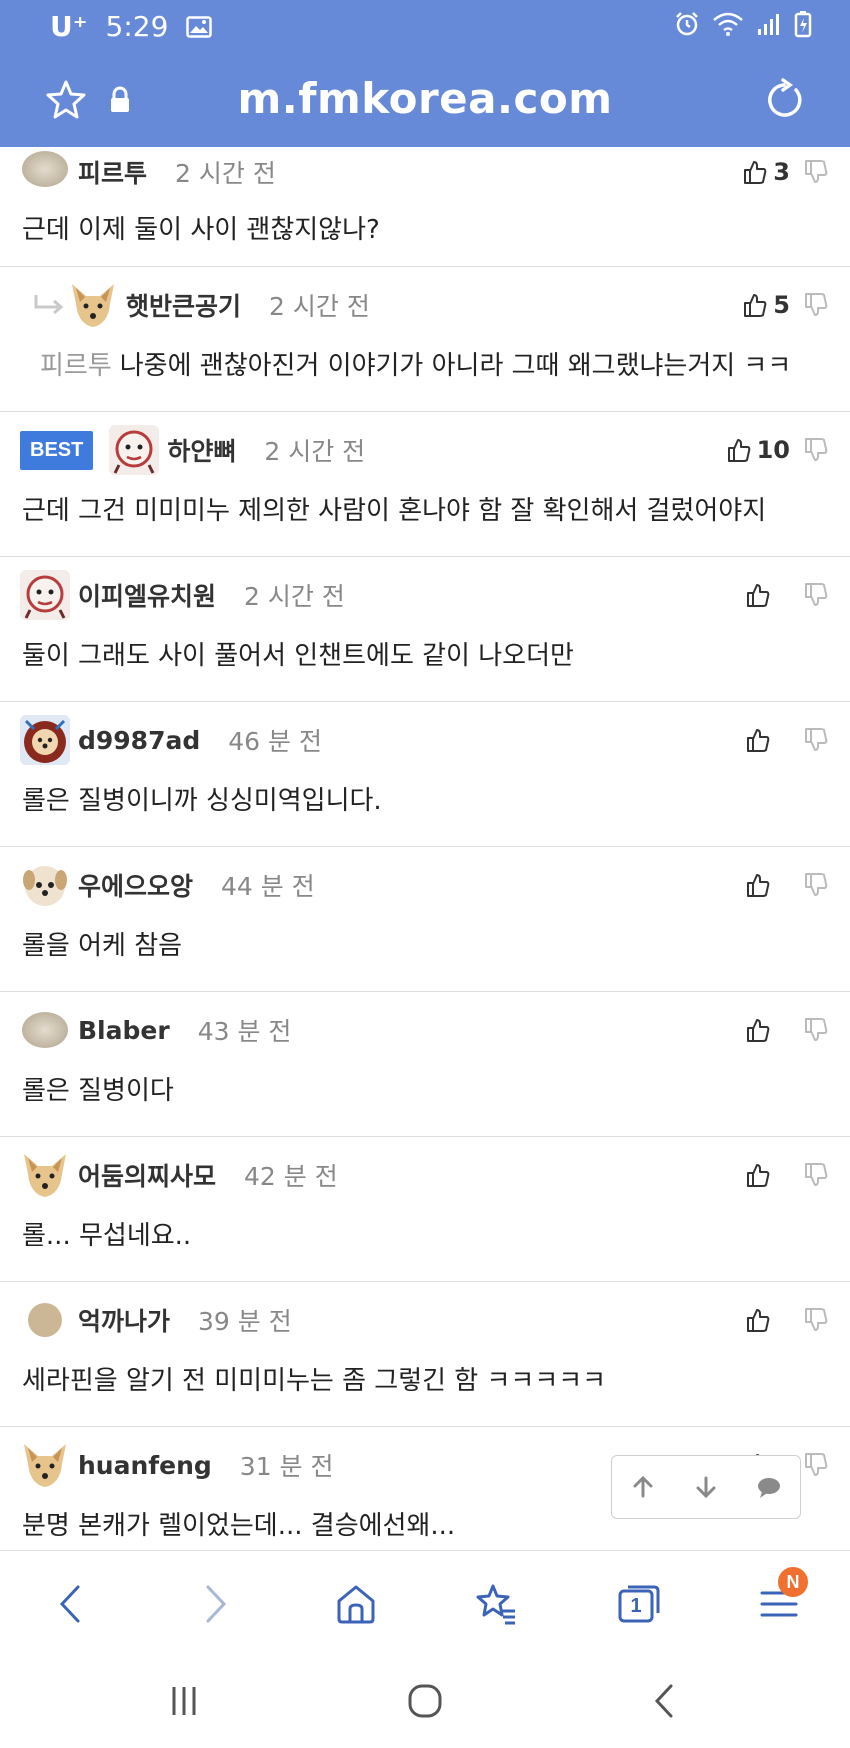 The image size is (850, 1748). I want to click on browser-header: U⁺ 5:29 m.fmkorea.com, so click(425, 73).